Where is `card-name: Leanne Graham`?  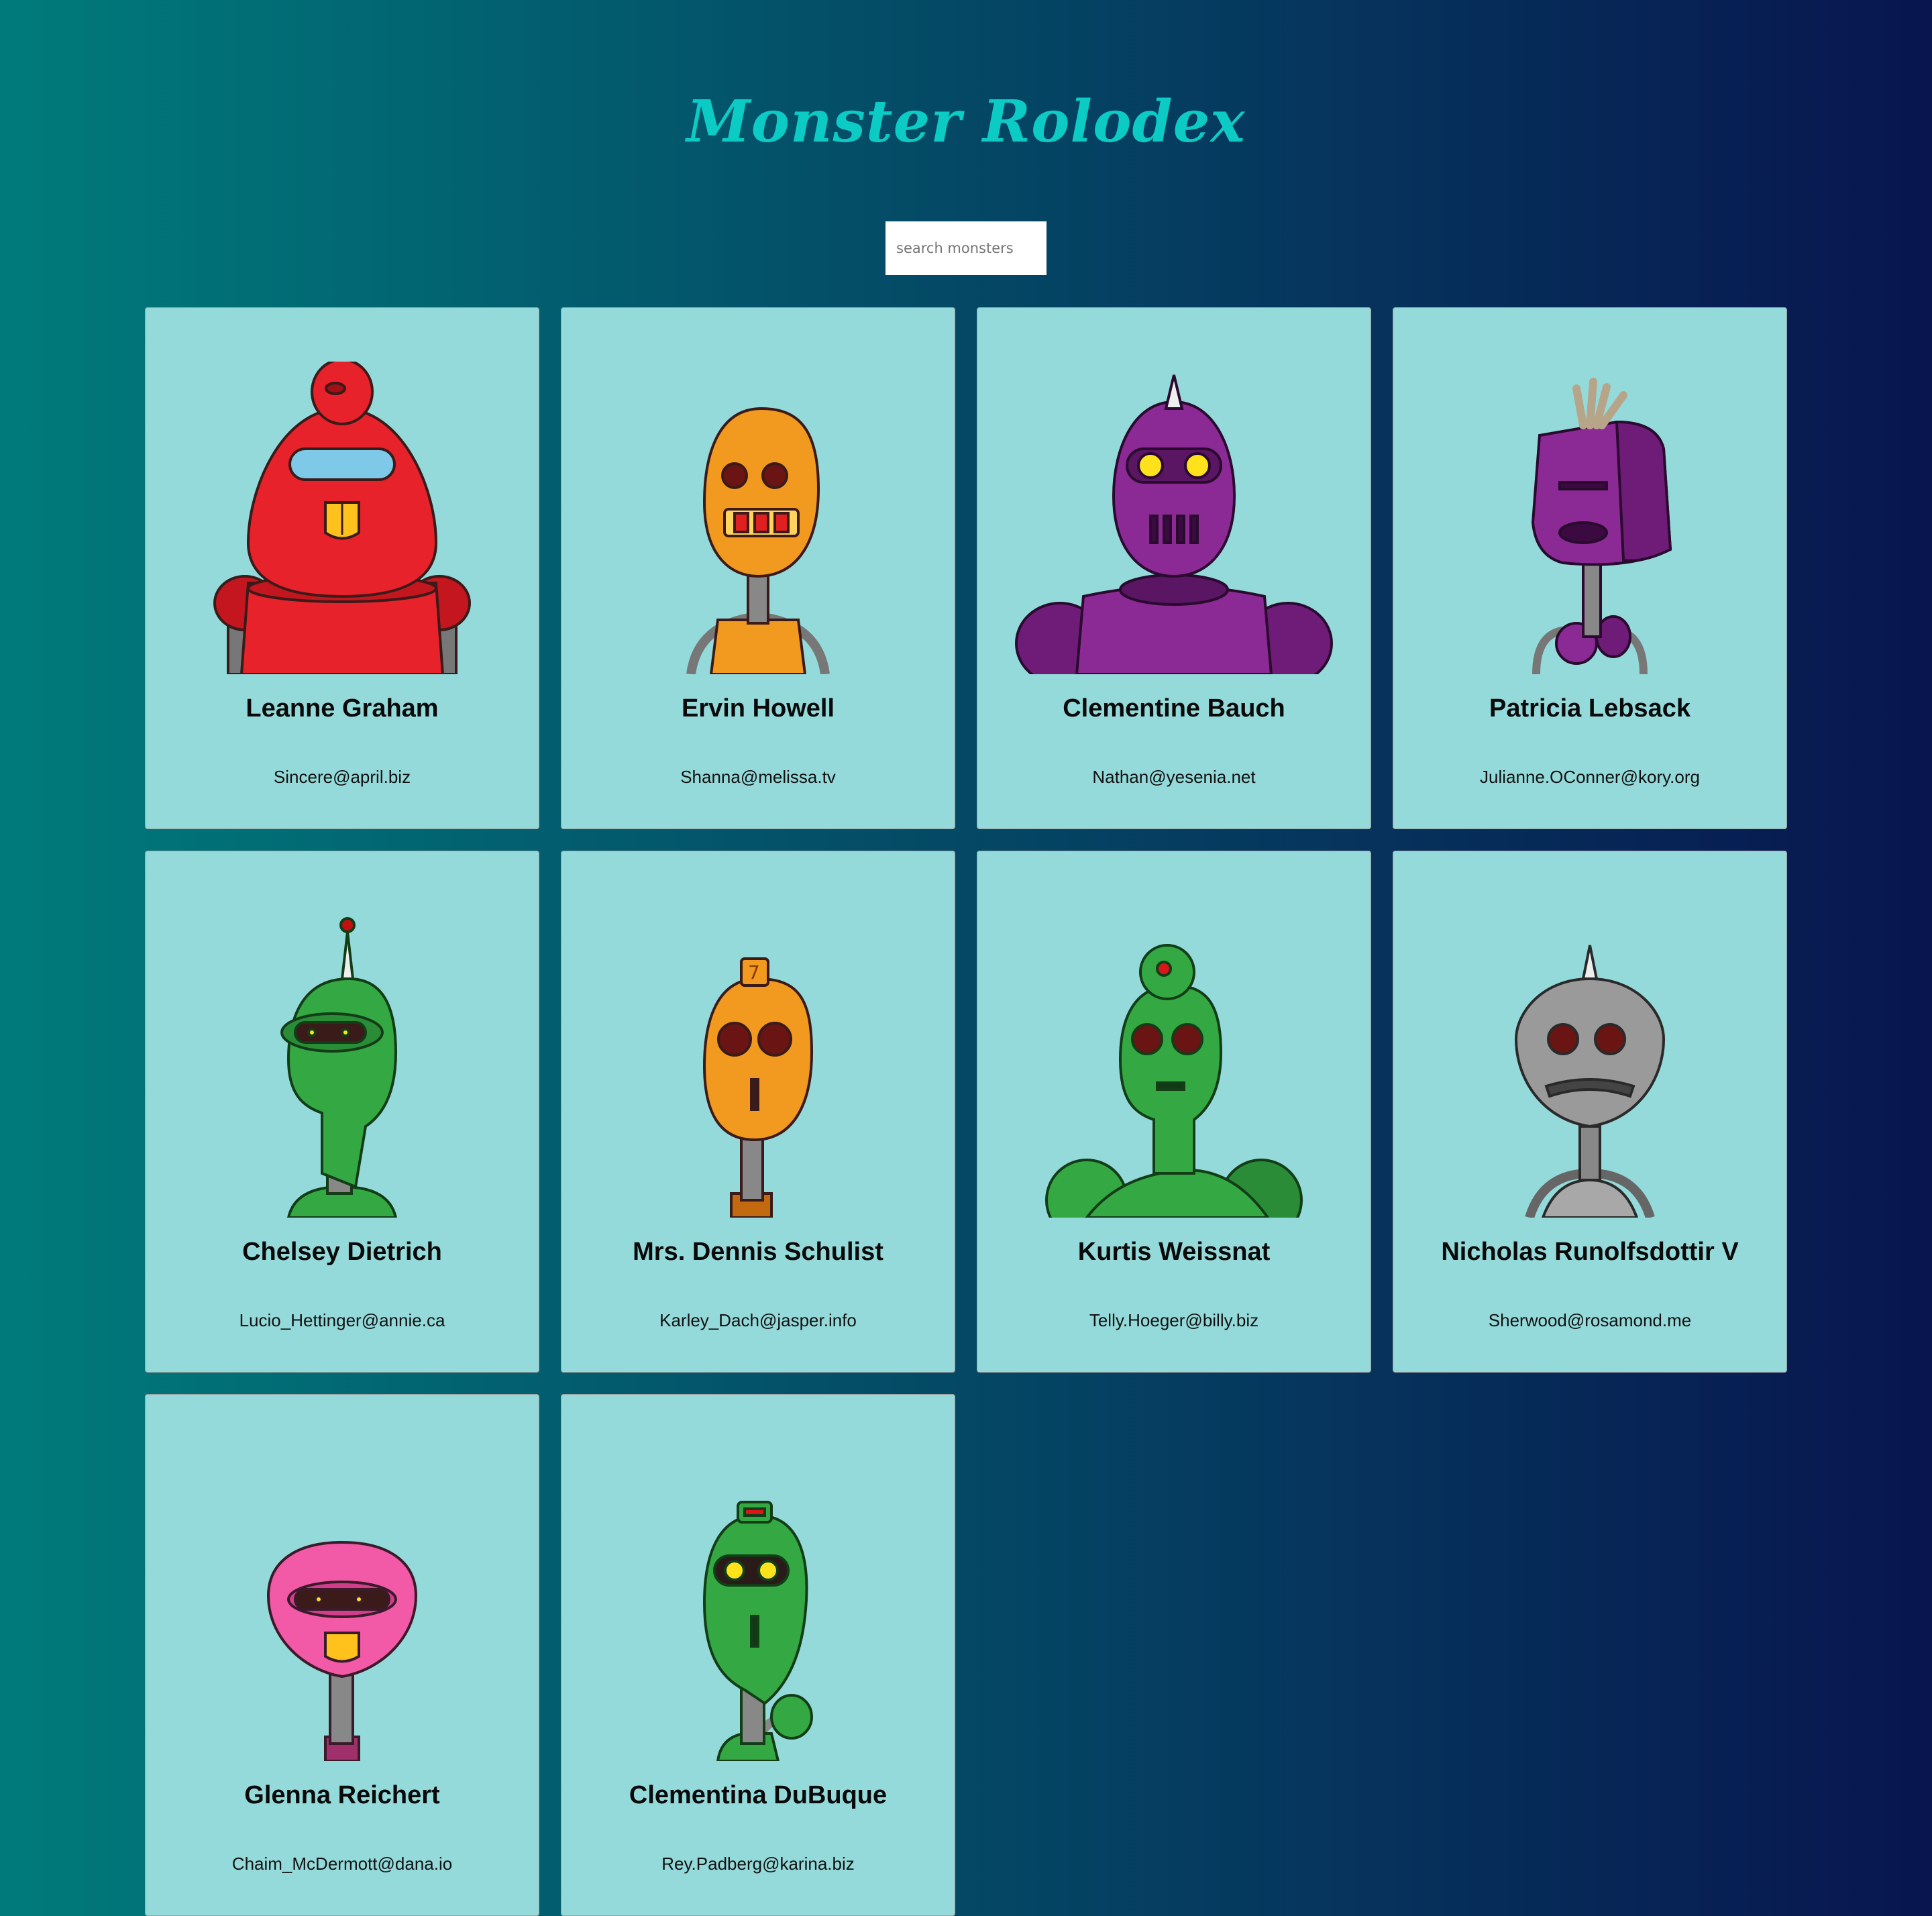 card-name: Leanne Graham is located at coordinates (342, 708).